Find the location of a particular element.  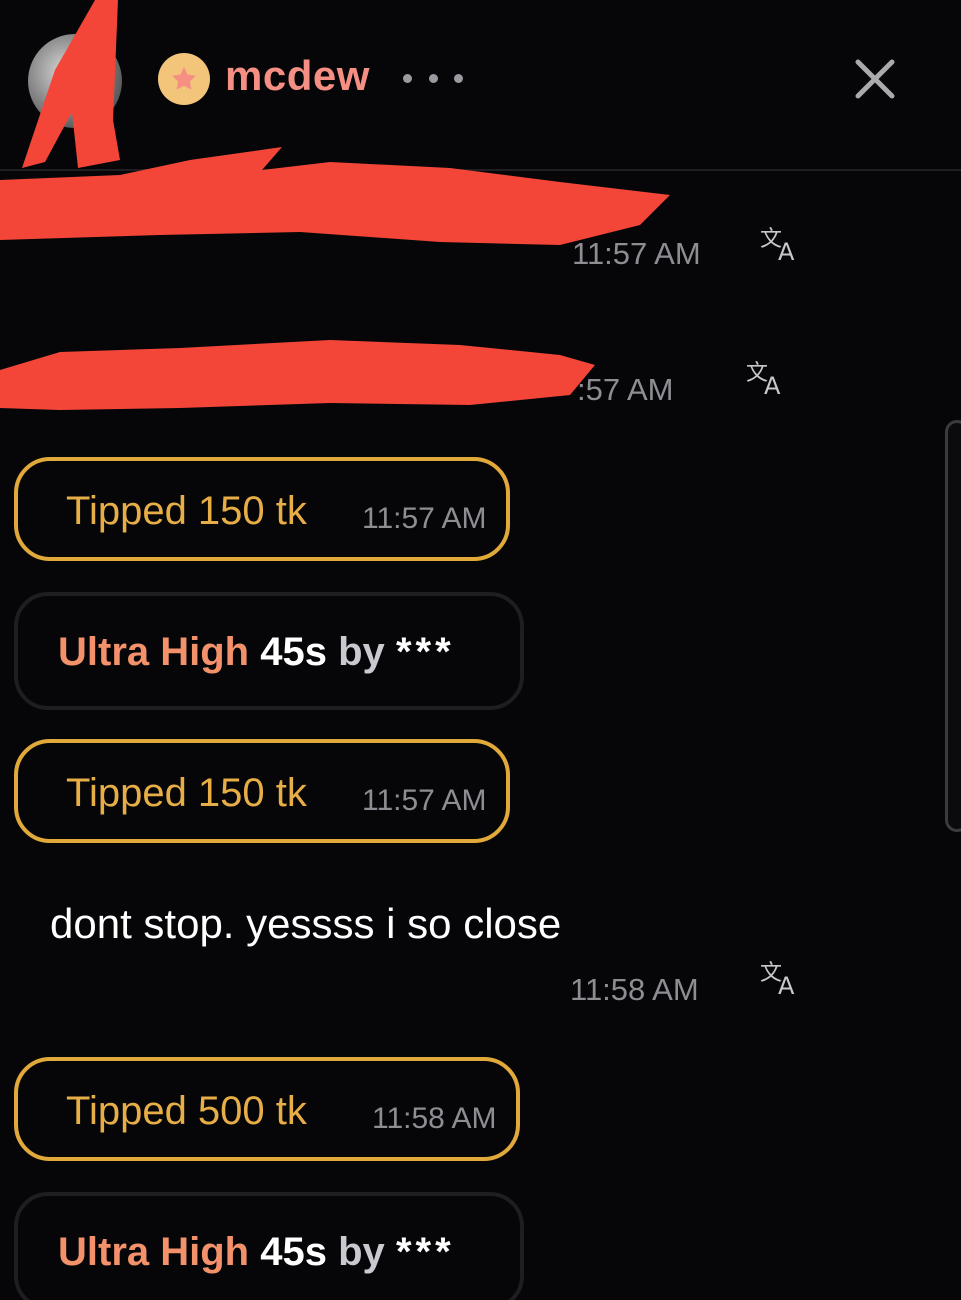

scrollbar is located at coordinates (953, 626).